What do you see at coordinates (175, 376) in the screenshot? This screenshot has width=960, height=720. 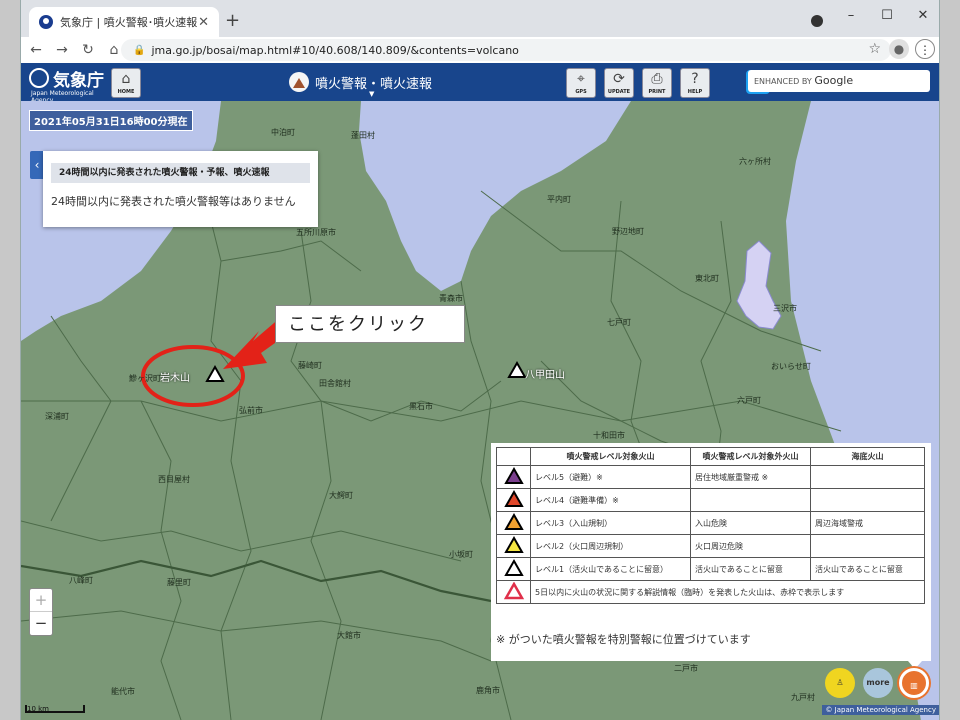 I see `iwaki-volcano-label: 岩木山` at bounding box center [175, 376].